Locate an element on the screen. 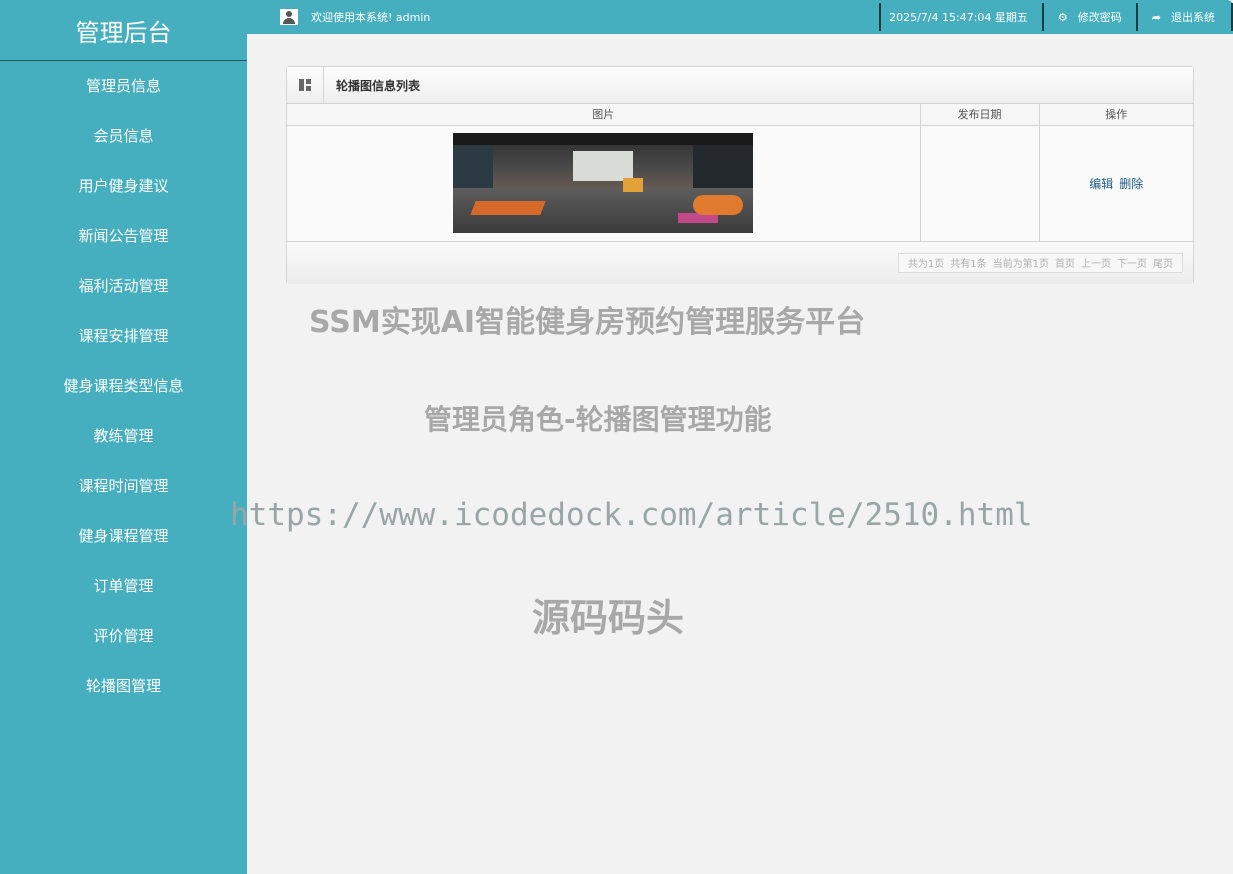 The width and height of the screenshot is (1233, 874). watermark-brand: 源码码头 is located at coordinates (608, 618).